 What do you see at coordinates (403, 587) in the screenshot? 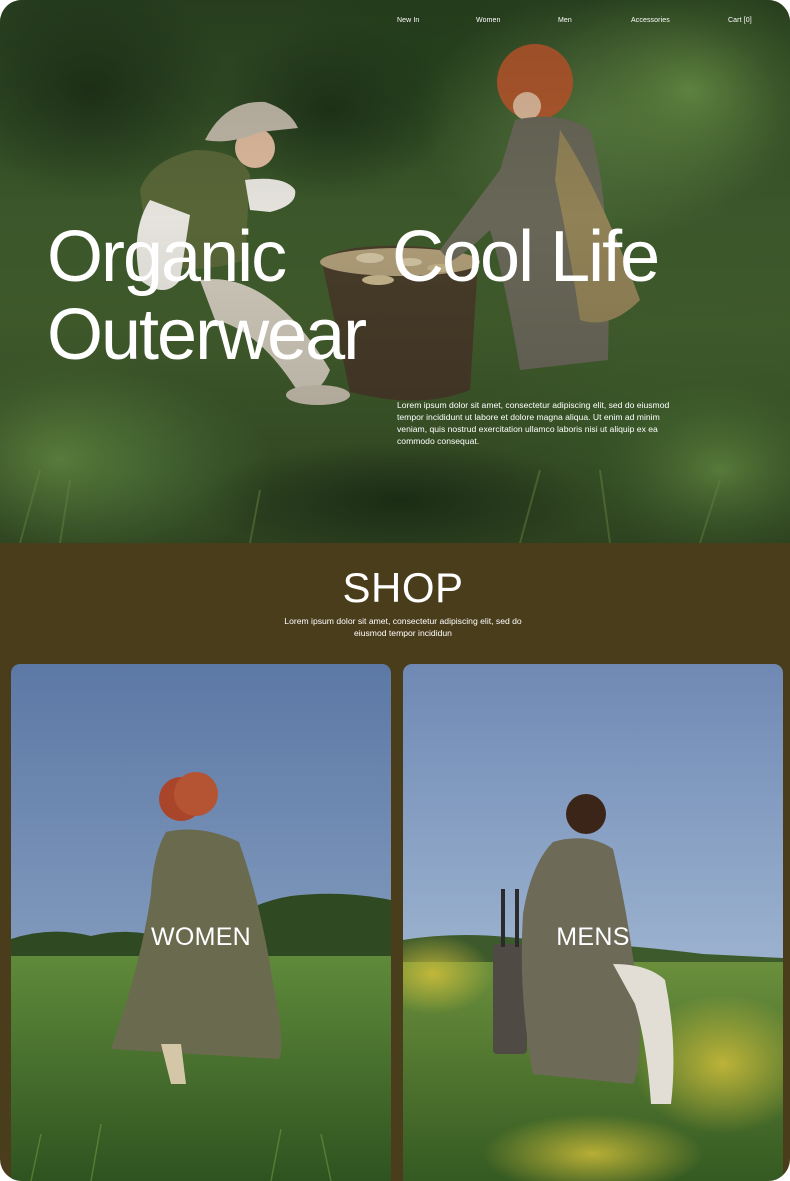
I see `shop-title: SHOP` at bounding box center [403, 587].